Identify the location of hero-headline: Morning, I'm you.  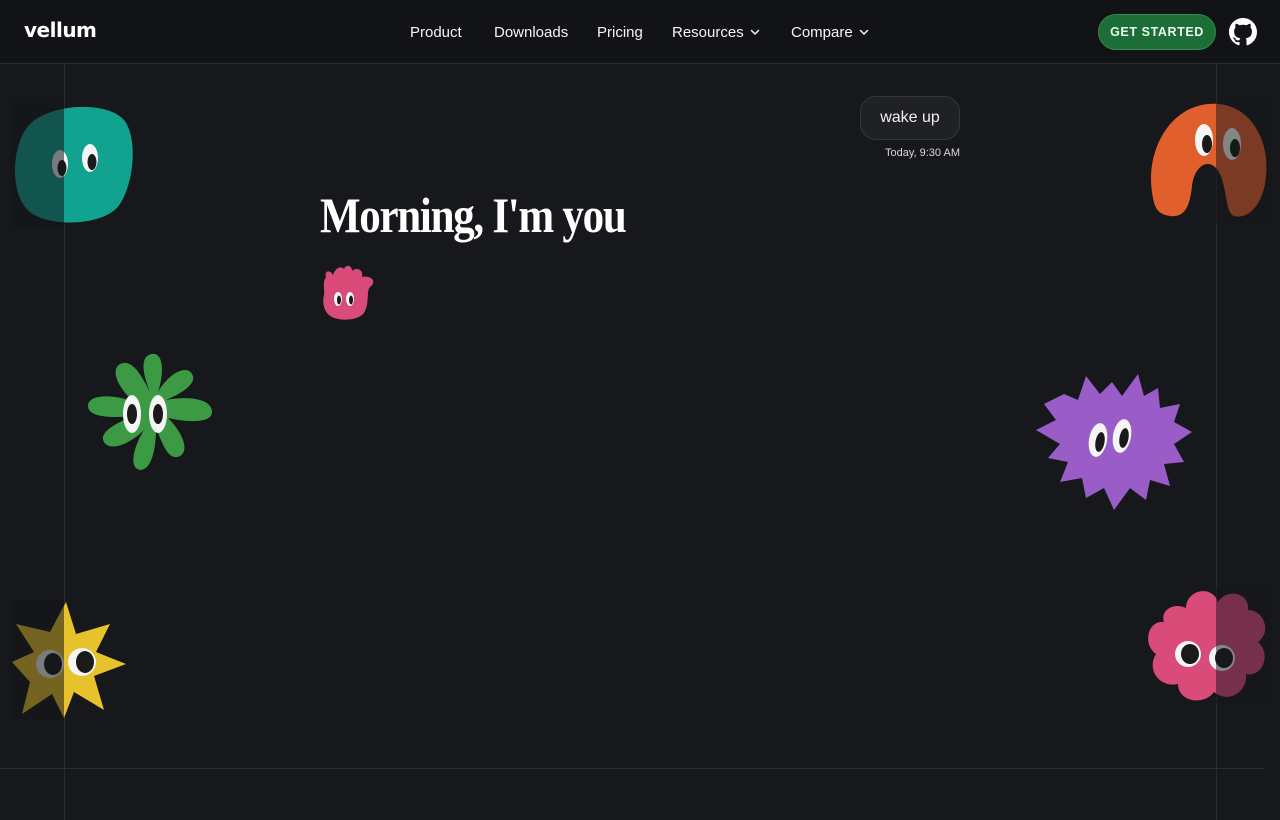
(473, 215).